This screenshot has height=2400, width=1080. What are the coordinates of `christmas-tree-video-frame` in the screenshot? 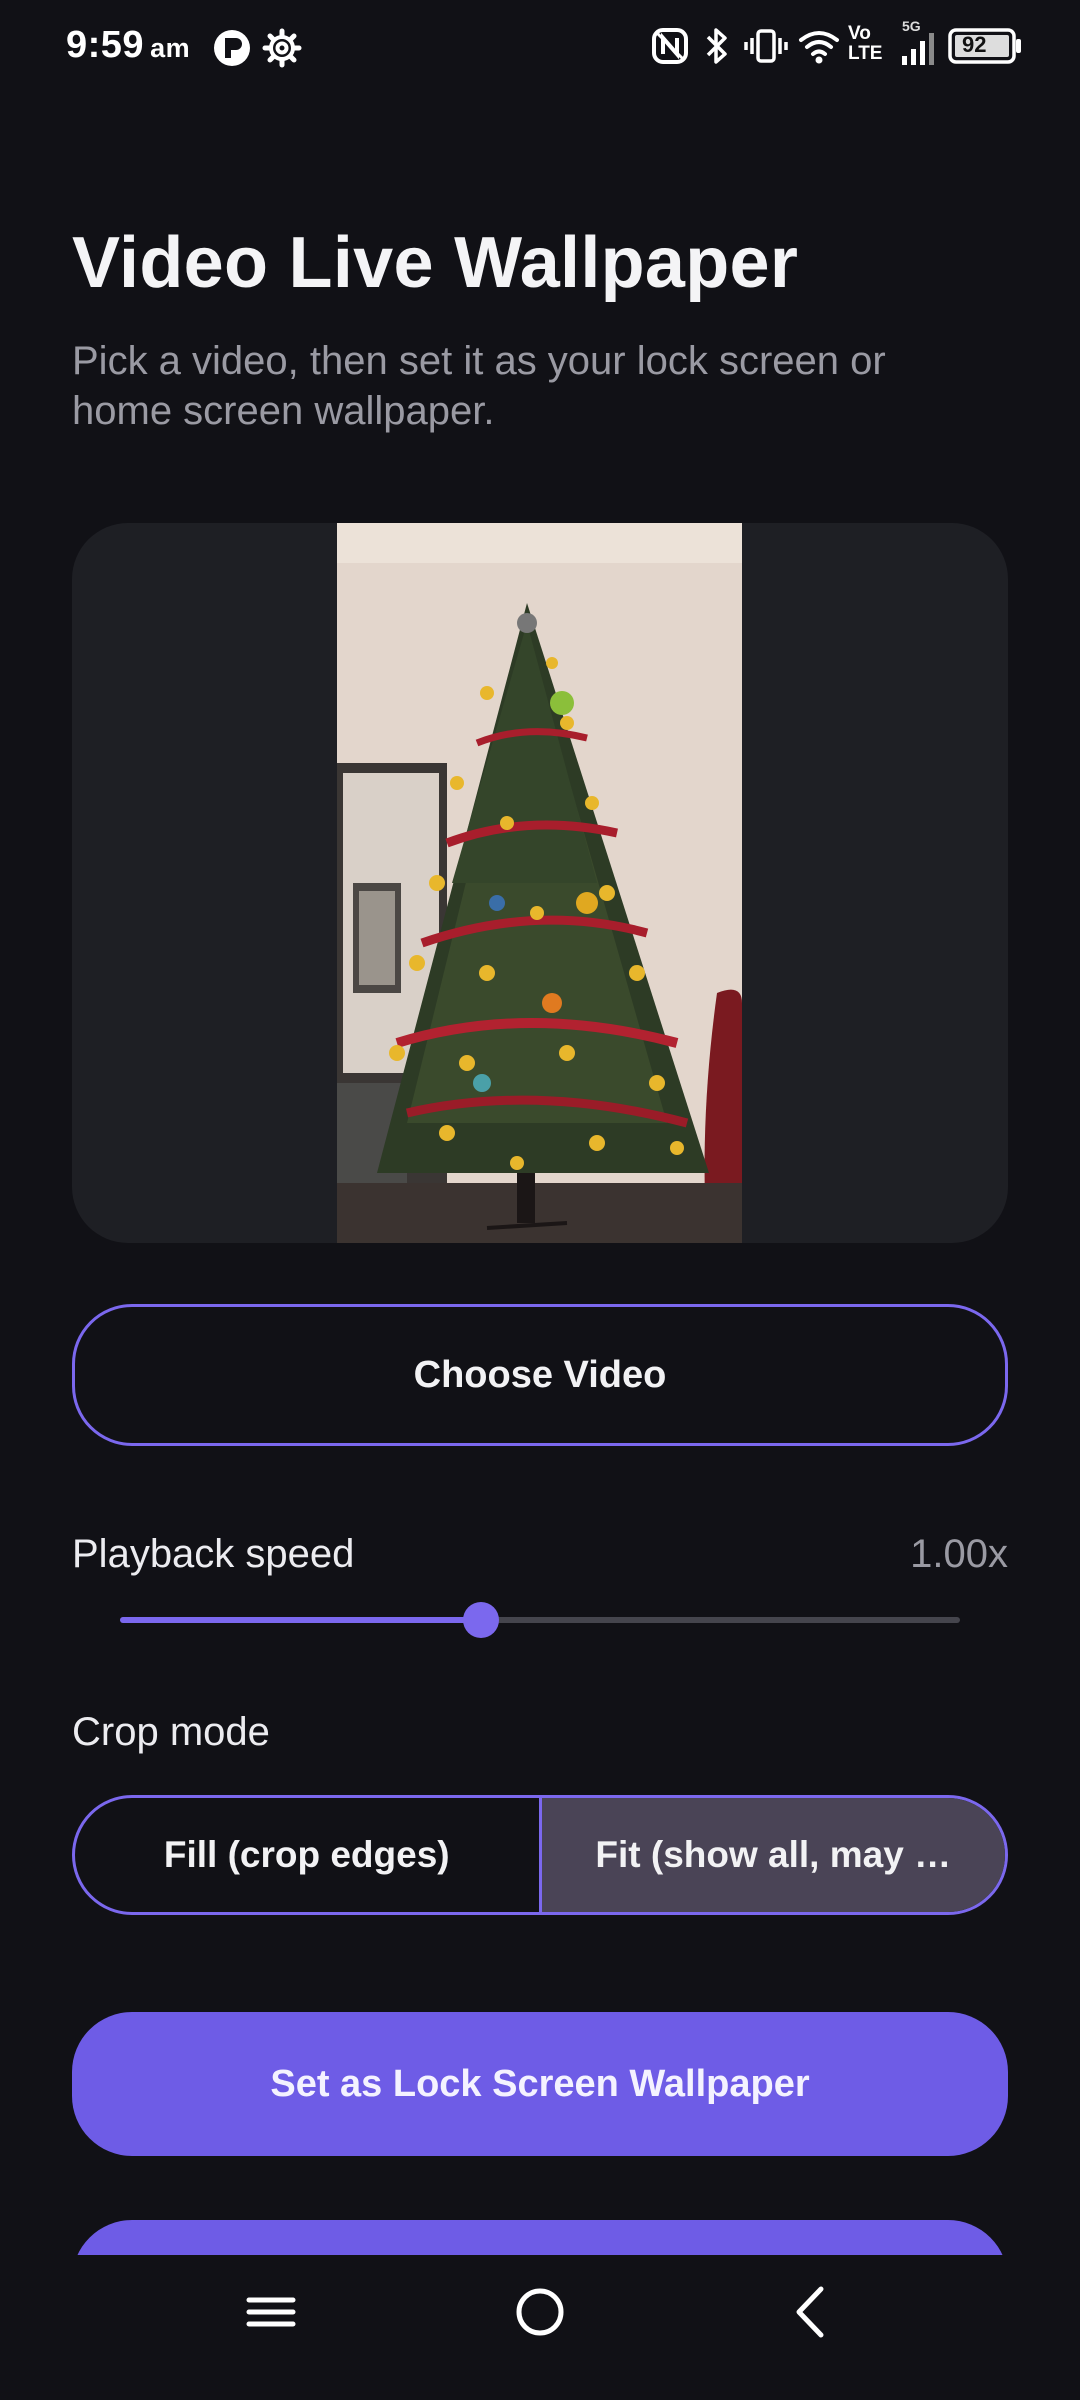 It's located at (539, 883).